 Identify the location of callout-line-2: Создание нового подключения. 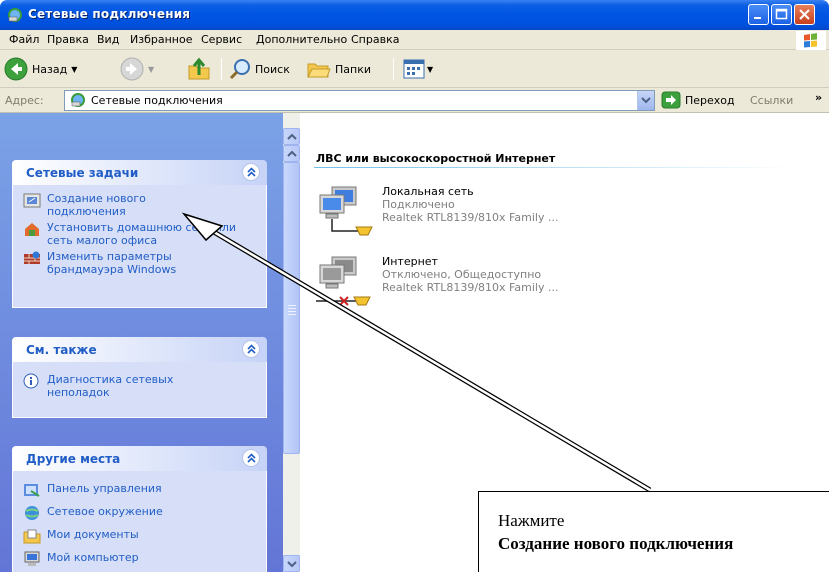
(616, 543).